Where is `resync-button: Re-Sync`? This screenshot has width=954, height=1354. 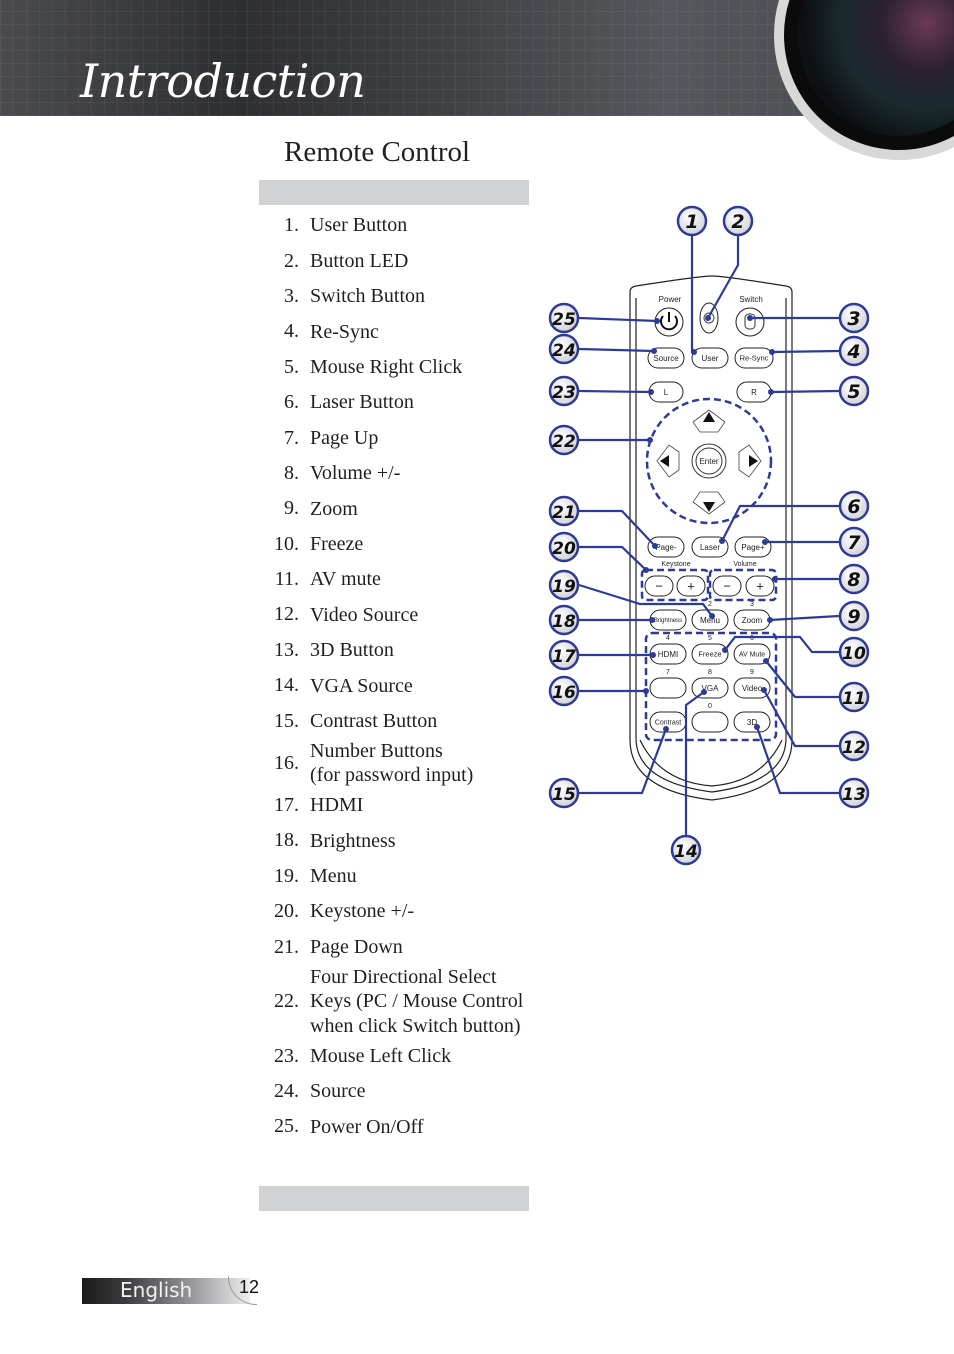
resync-button: Re-Sync is located at coordinates (754, 358).